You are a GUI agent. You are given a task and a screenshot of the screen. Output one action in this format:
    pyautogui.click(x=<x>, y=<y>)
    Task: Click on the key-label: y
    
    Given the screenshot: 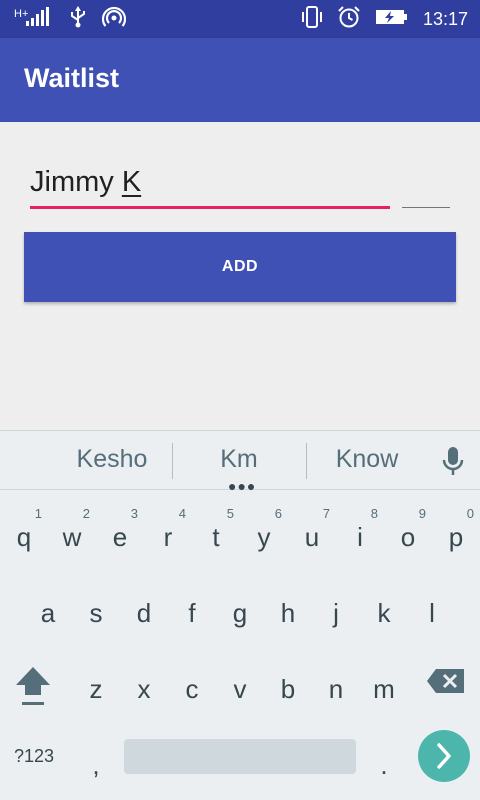 What is the action you would take?
    pyautogui.click(x=264, y=537)
    